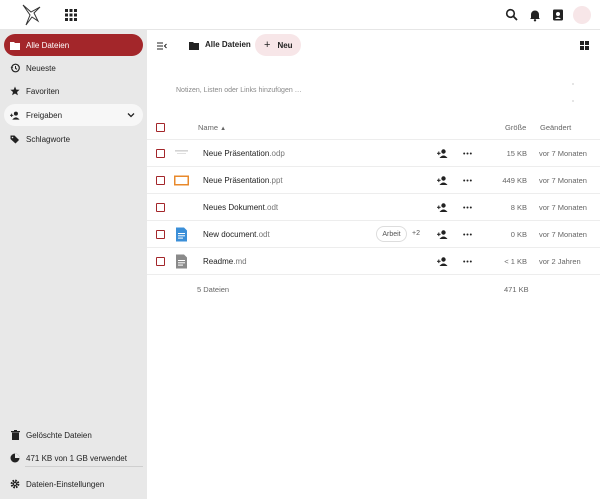  What do you see at coordinates (512, 15) in the screenshot?
I see `search-icon` at bounding box center [512, 15].